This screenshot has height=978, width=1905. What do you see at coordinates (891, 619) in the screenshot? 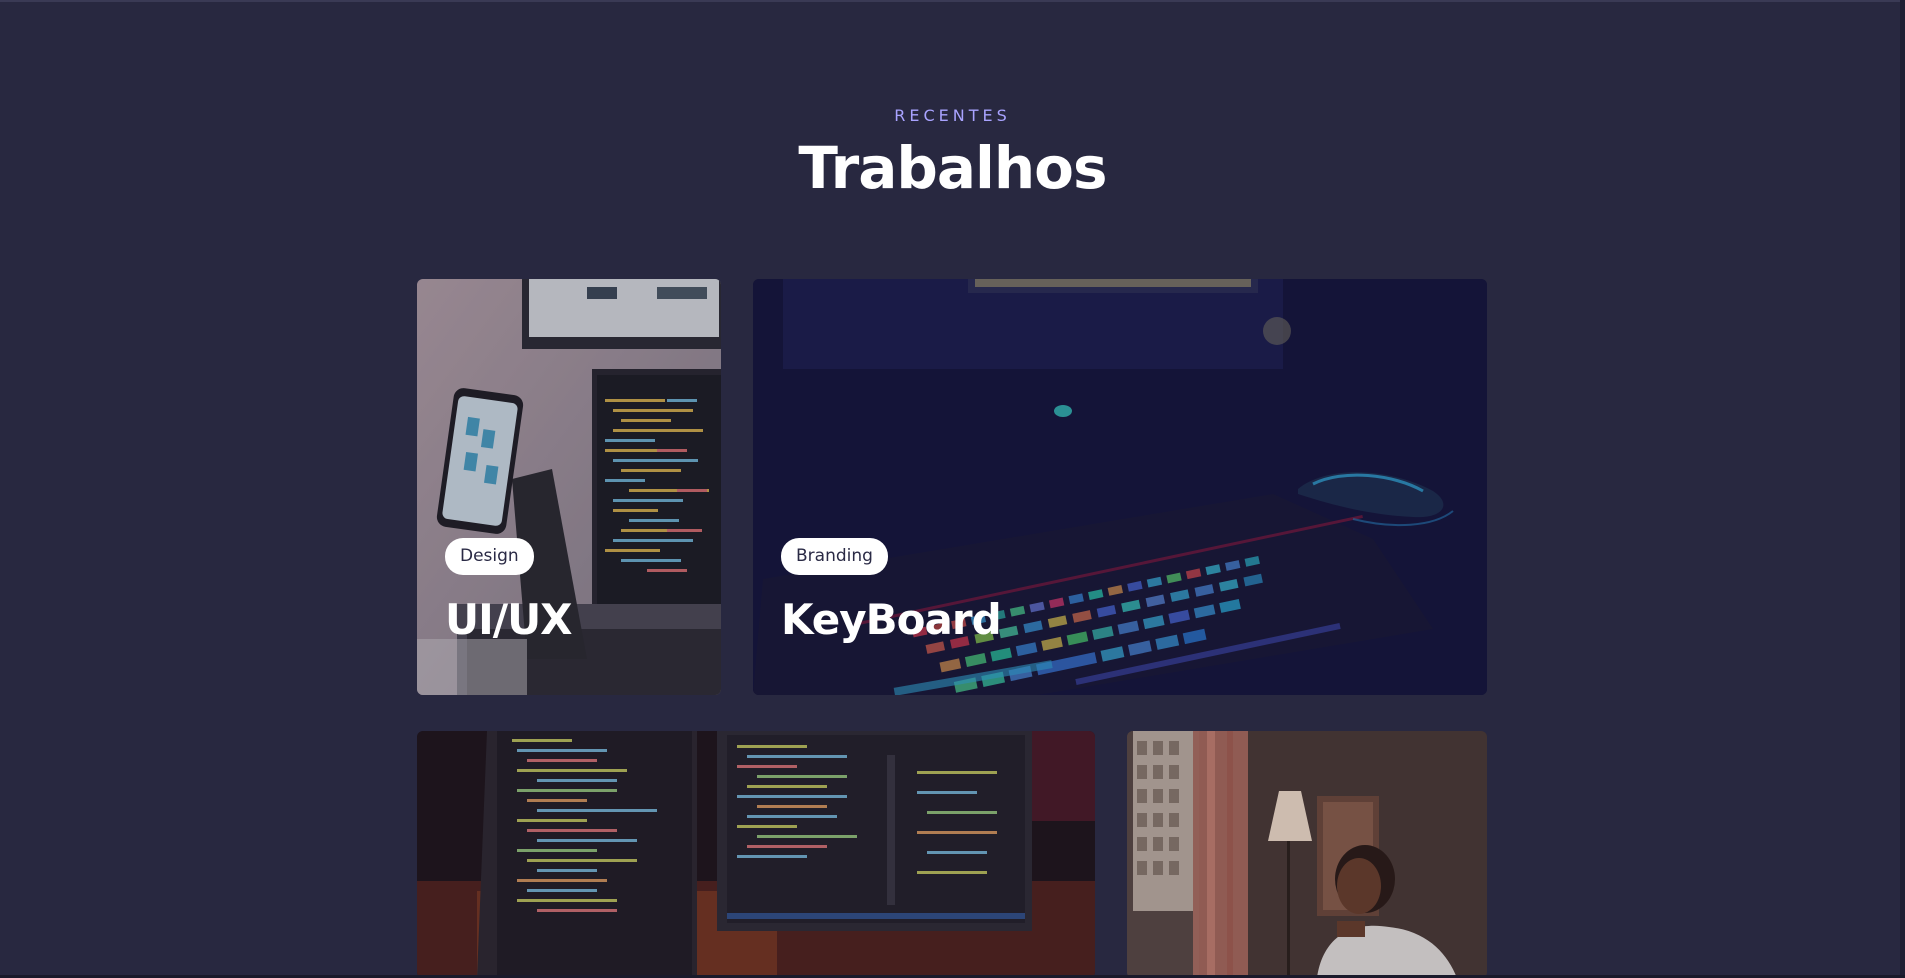
I see `project-title-keyboard: KeyBoard` at bounding box center [891, 619].